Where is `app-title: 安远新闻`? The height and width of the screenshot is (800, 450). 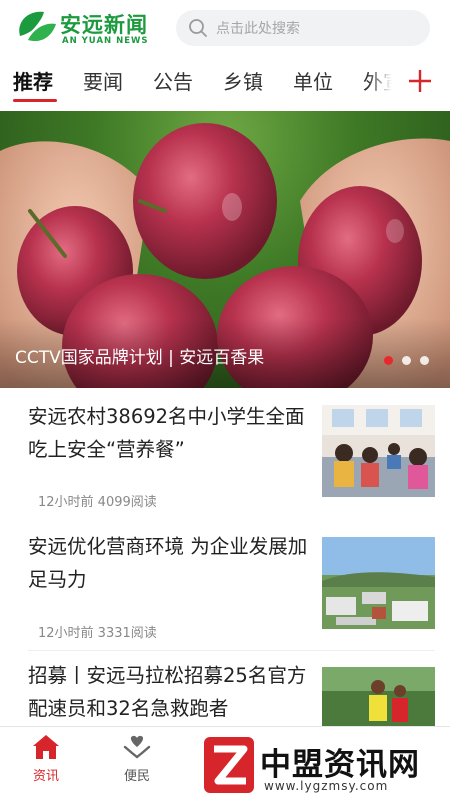 app-title: 安远新闻 is located at coordinates (104, 25).